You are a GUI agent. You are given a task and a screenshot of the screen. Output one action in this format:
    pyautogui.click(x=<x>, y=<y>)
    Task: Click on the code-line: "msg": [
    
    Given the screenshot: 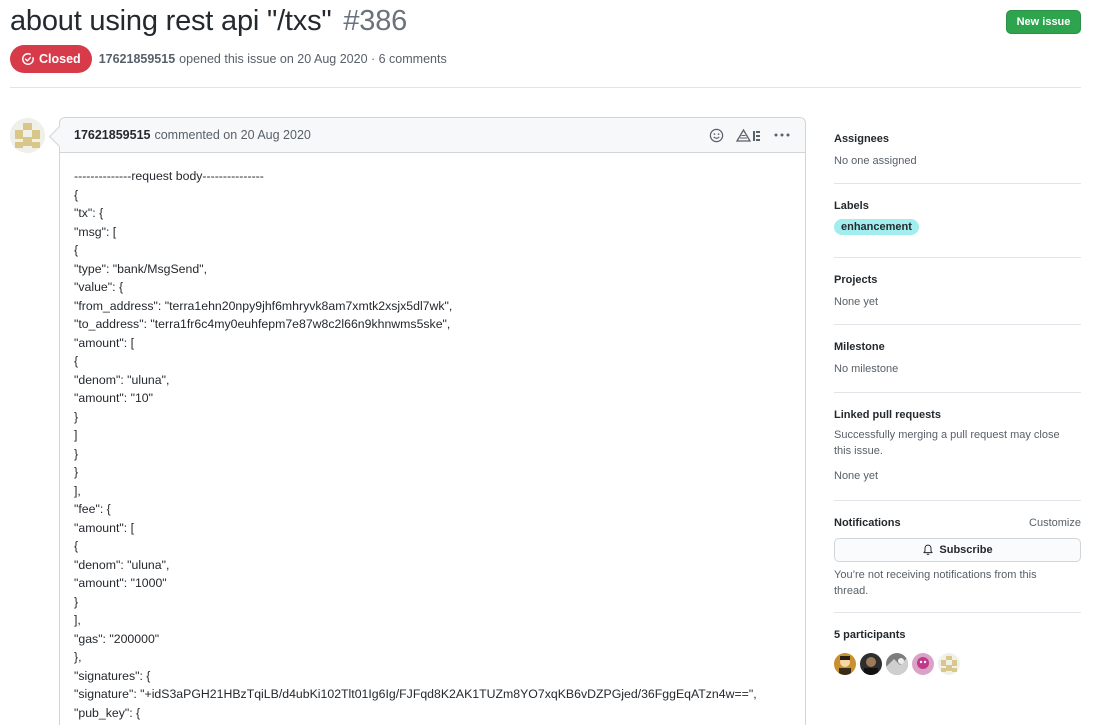 What is the action you would take?
    pyautogui.click(x=95, y=231)
    